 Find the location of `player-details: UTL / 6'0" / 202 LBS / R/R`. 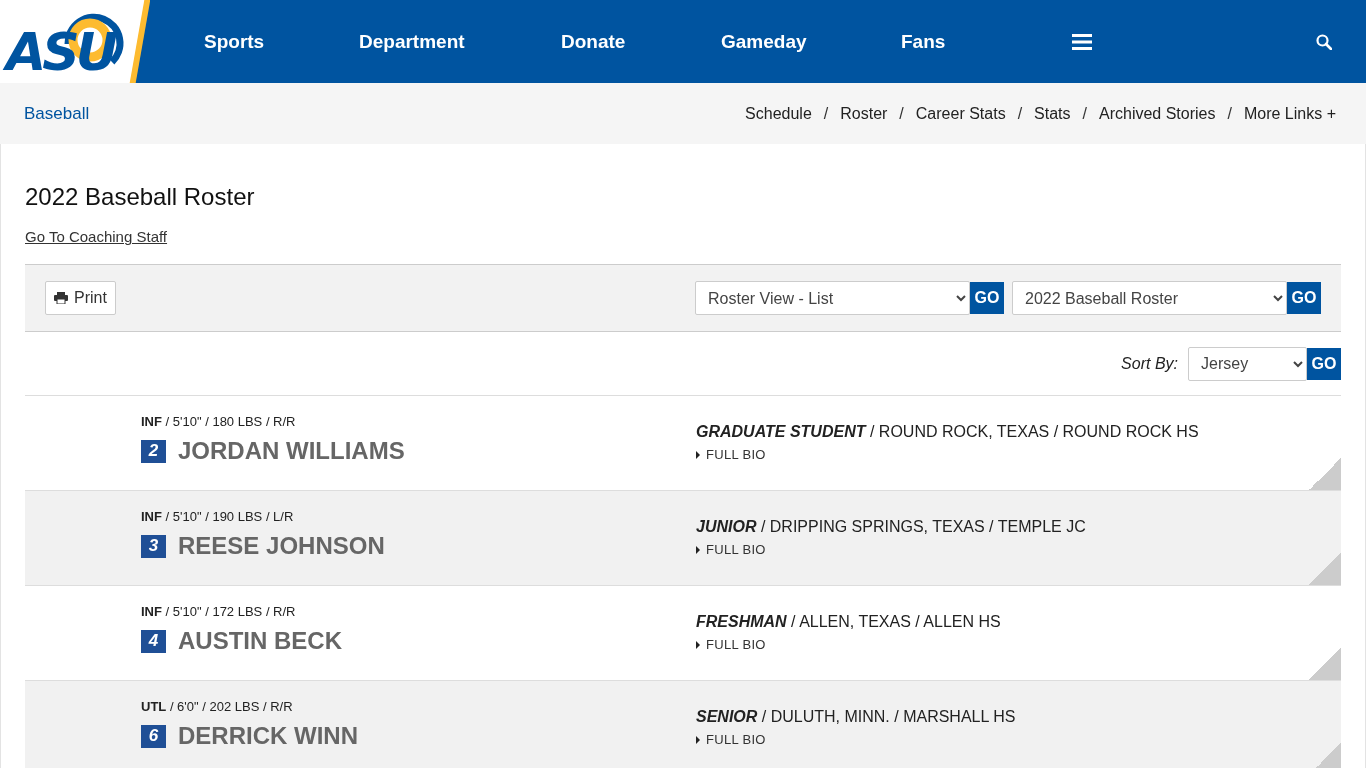

player-details: UTL / 6'0" / 202 LBS / R/R is located at coordinates (217, 706).